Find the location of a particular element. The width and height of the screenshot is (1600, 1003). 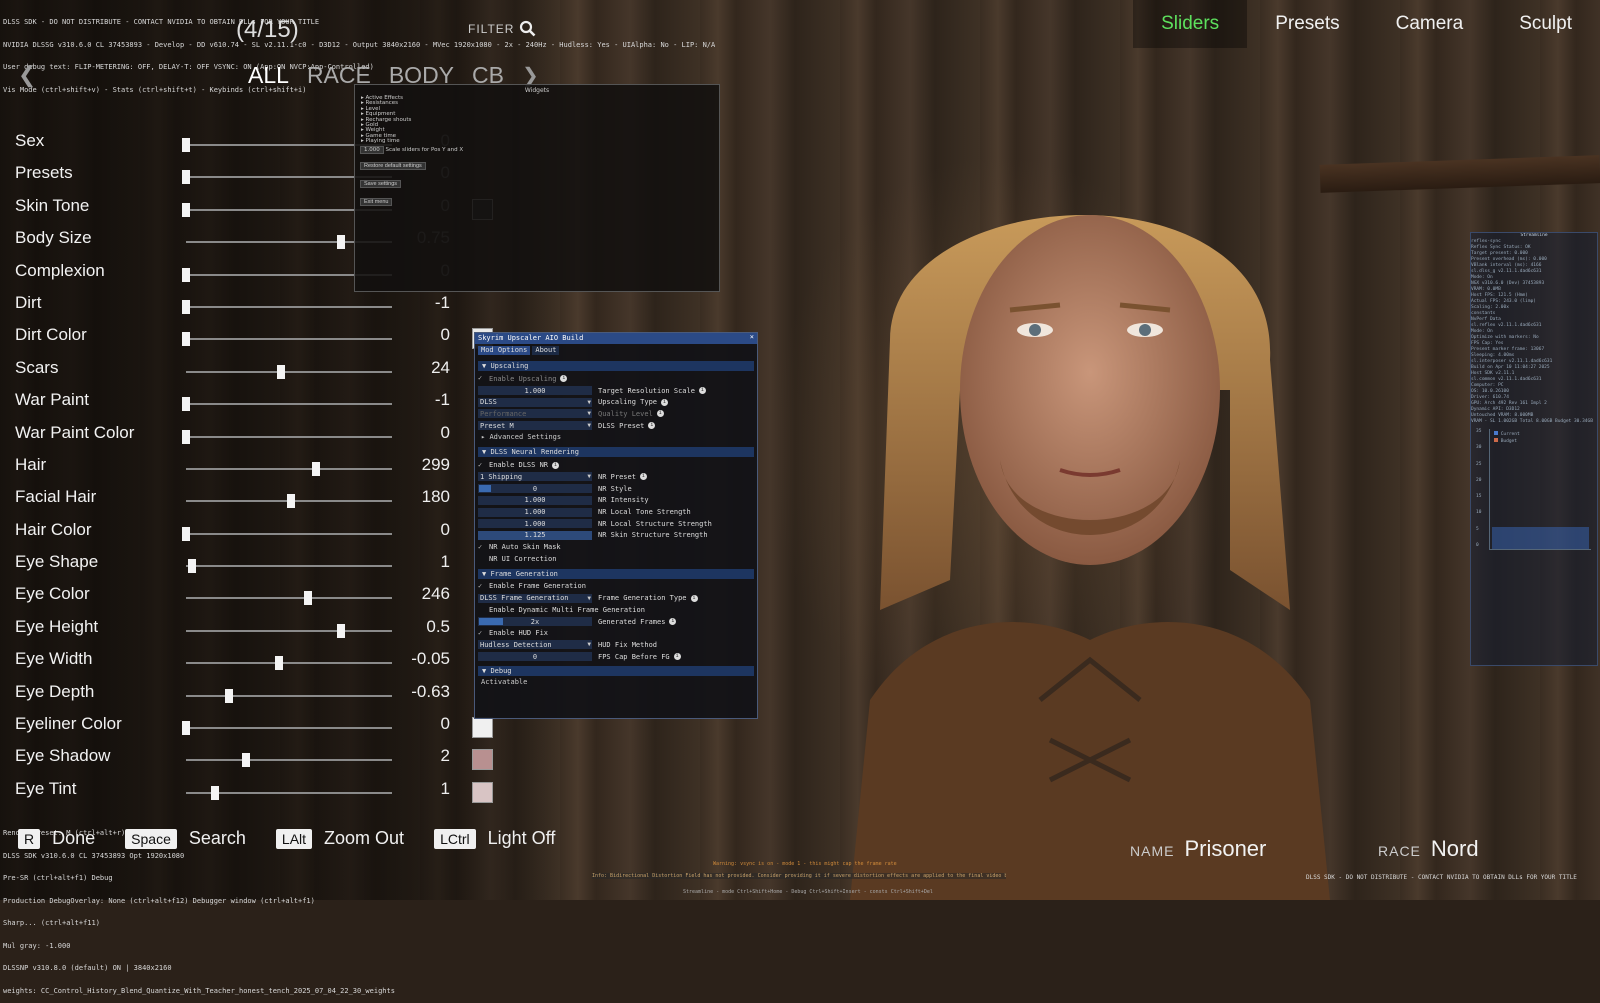

slider-row: Dirt -1 is located at coordinates (250, 306).